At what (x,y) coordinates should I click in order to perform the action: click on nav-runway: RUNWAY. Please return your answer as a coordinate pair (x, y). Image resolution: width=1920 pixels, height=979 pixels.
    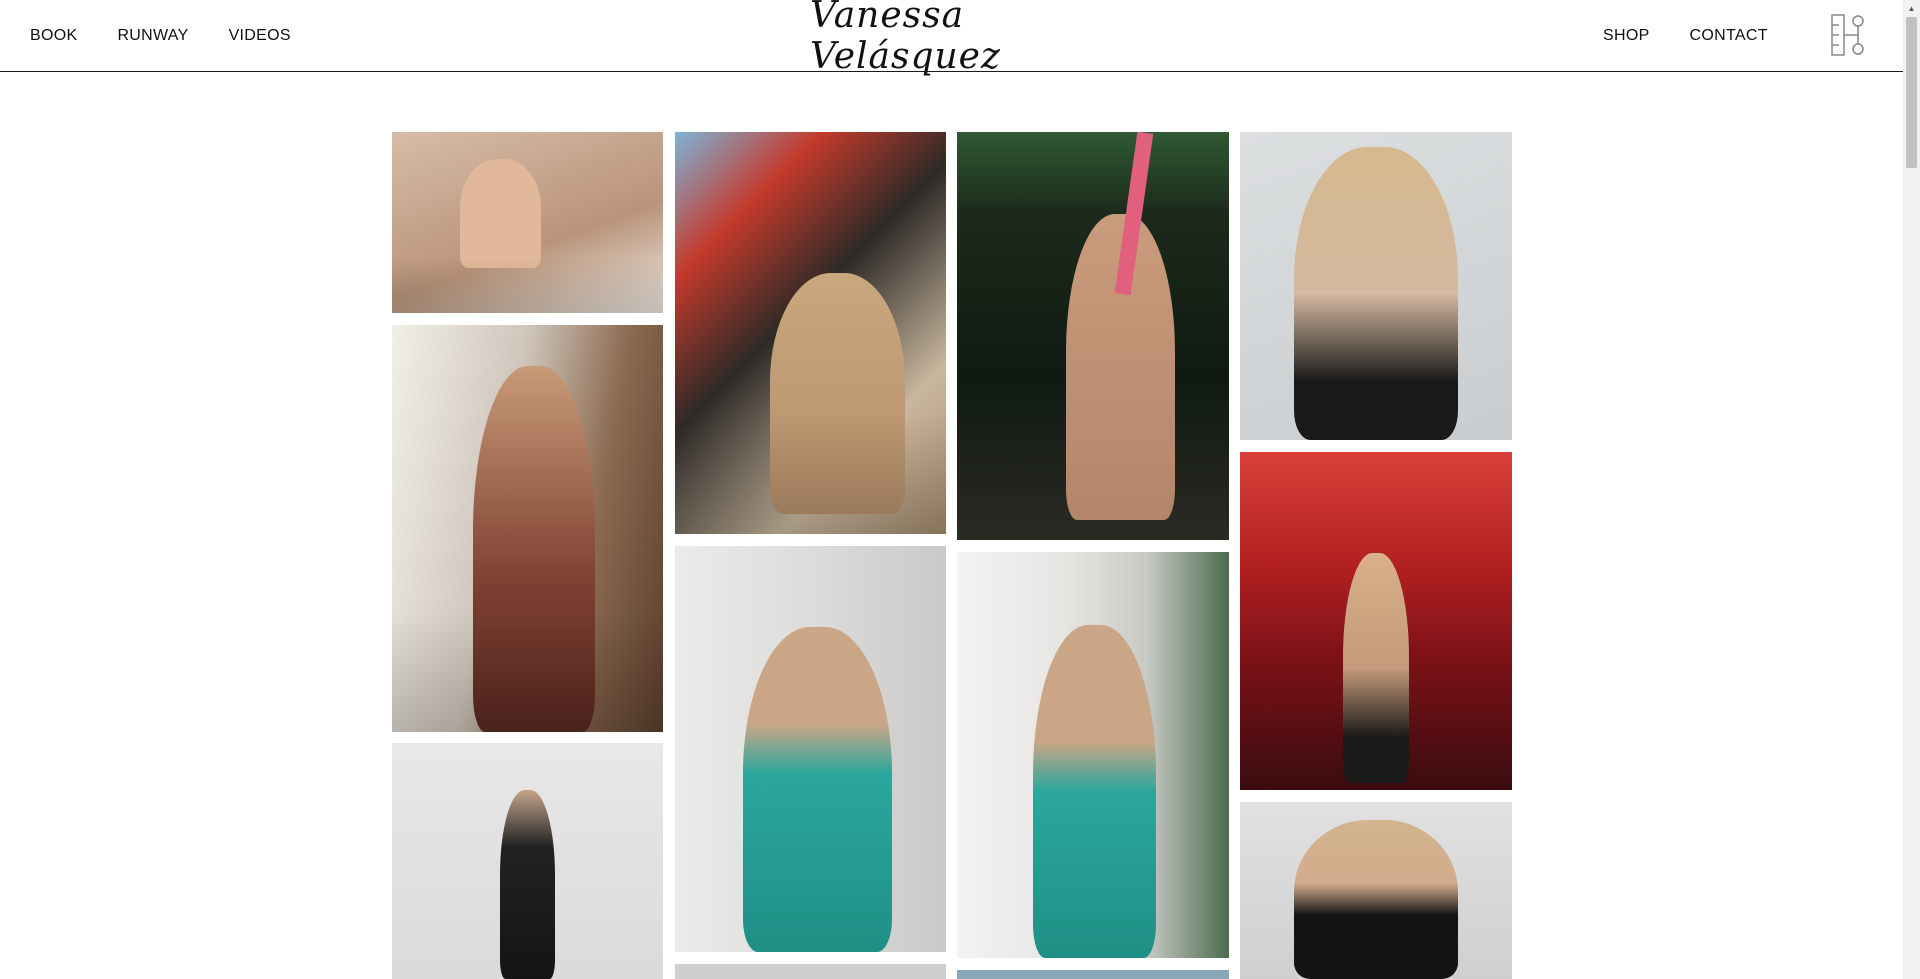
    Looking at the image, I should click on (152, 36).